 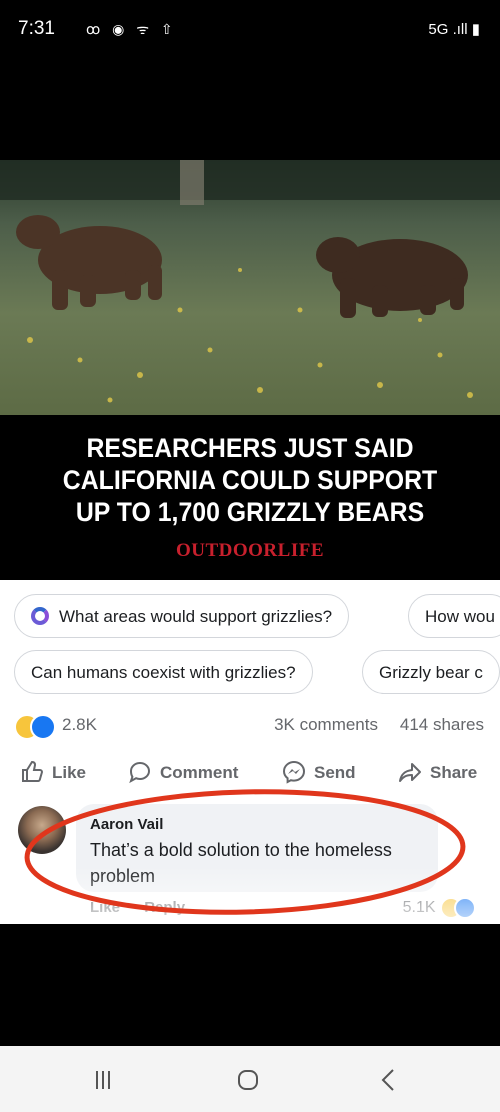 What do you see at coordinates (442, 725) in the screenshot?
I see `share-count: 414 shares` at bounding box center [442, 725].